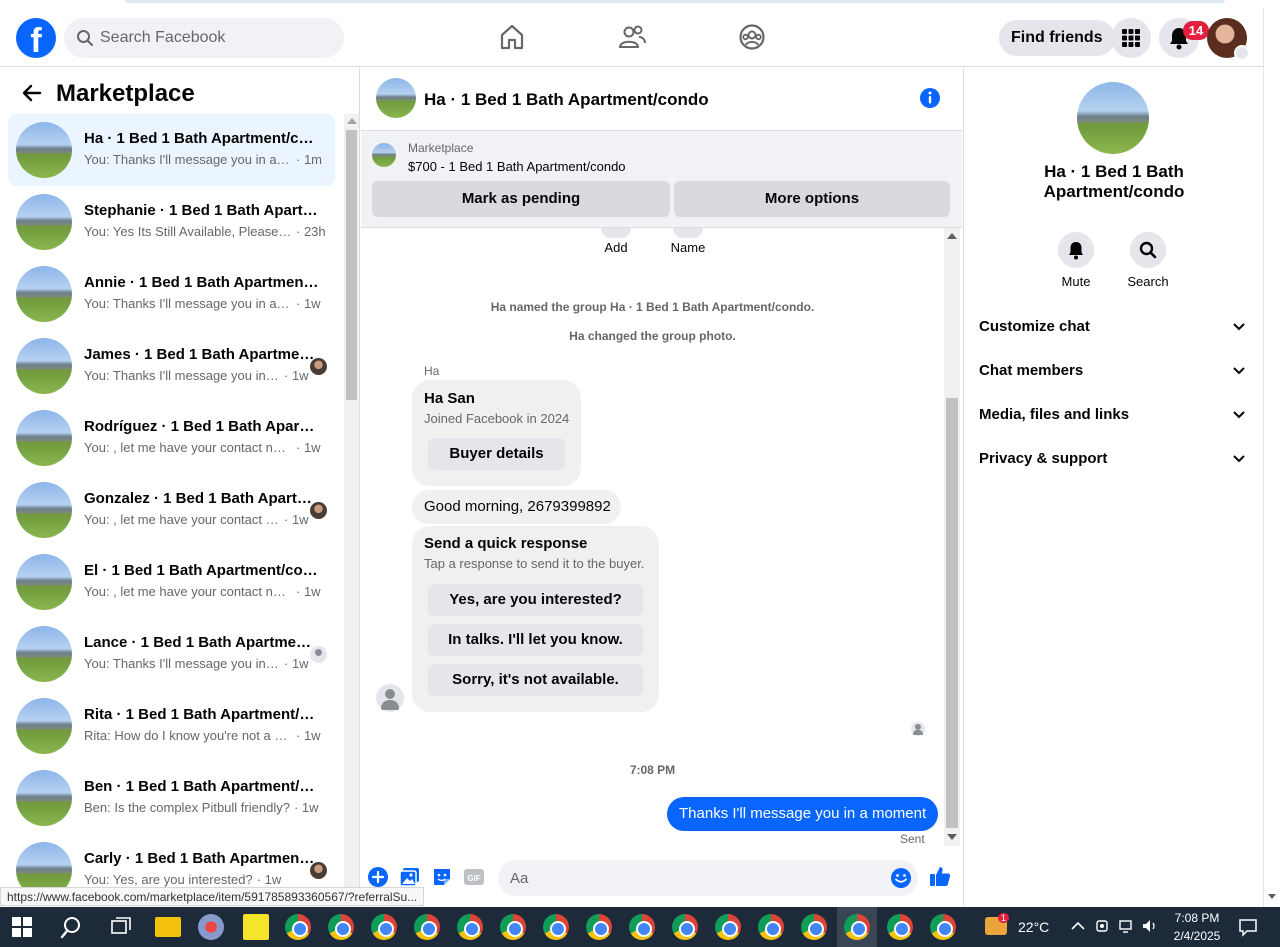 This screenshot has width=1280, height=947. Describe the element at coordinates (688, 233) in the screenshot. I see `name-group-circle` at that location.